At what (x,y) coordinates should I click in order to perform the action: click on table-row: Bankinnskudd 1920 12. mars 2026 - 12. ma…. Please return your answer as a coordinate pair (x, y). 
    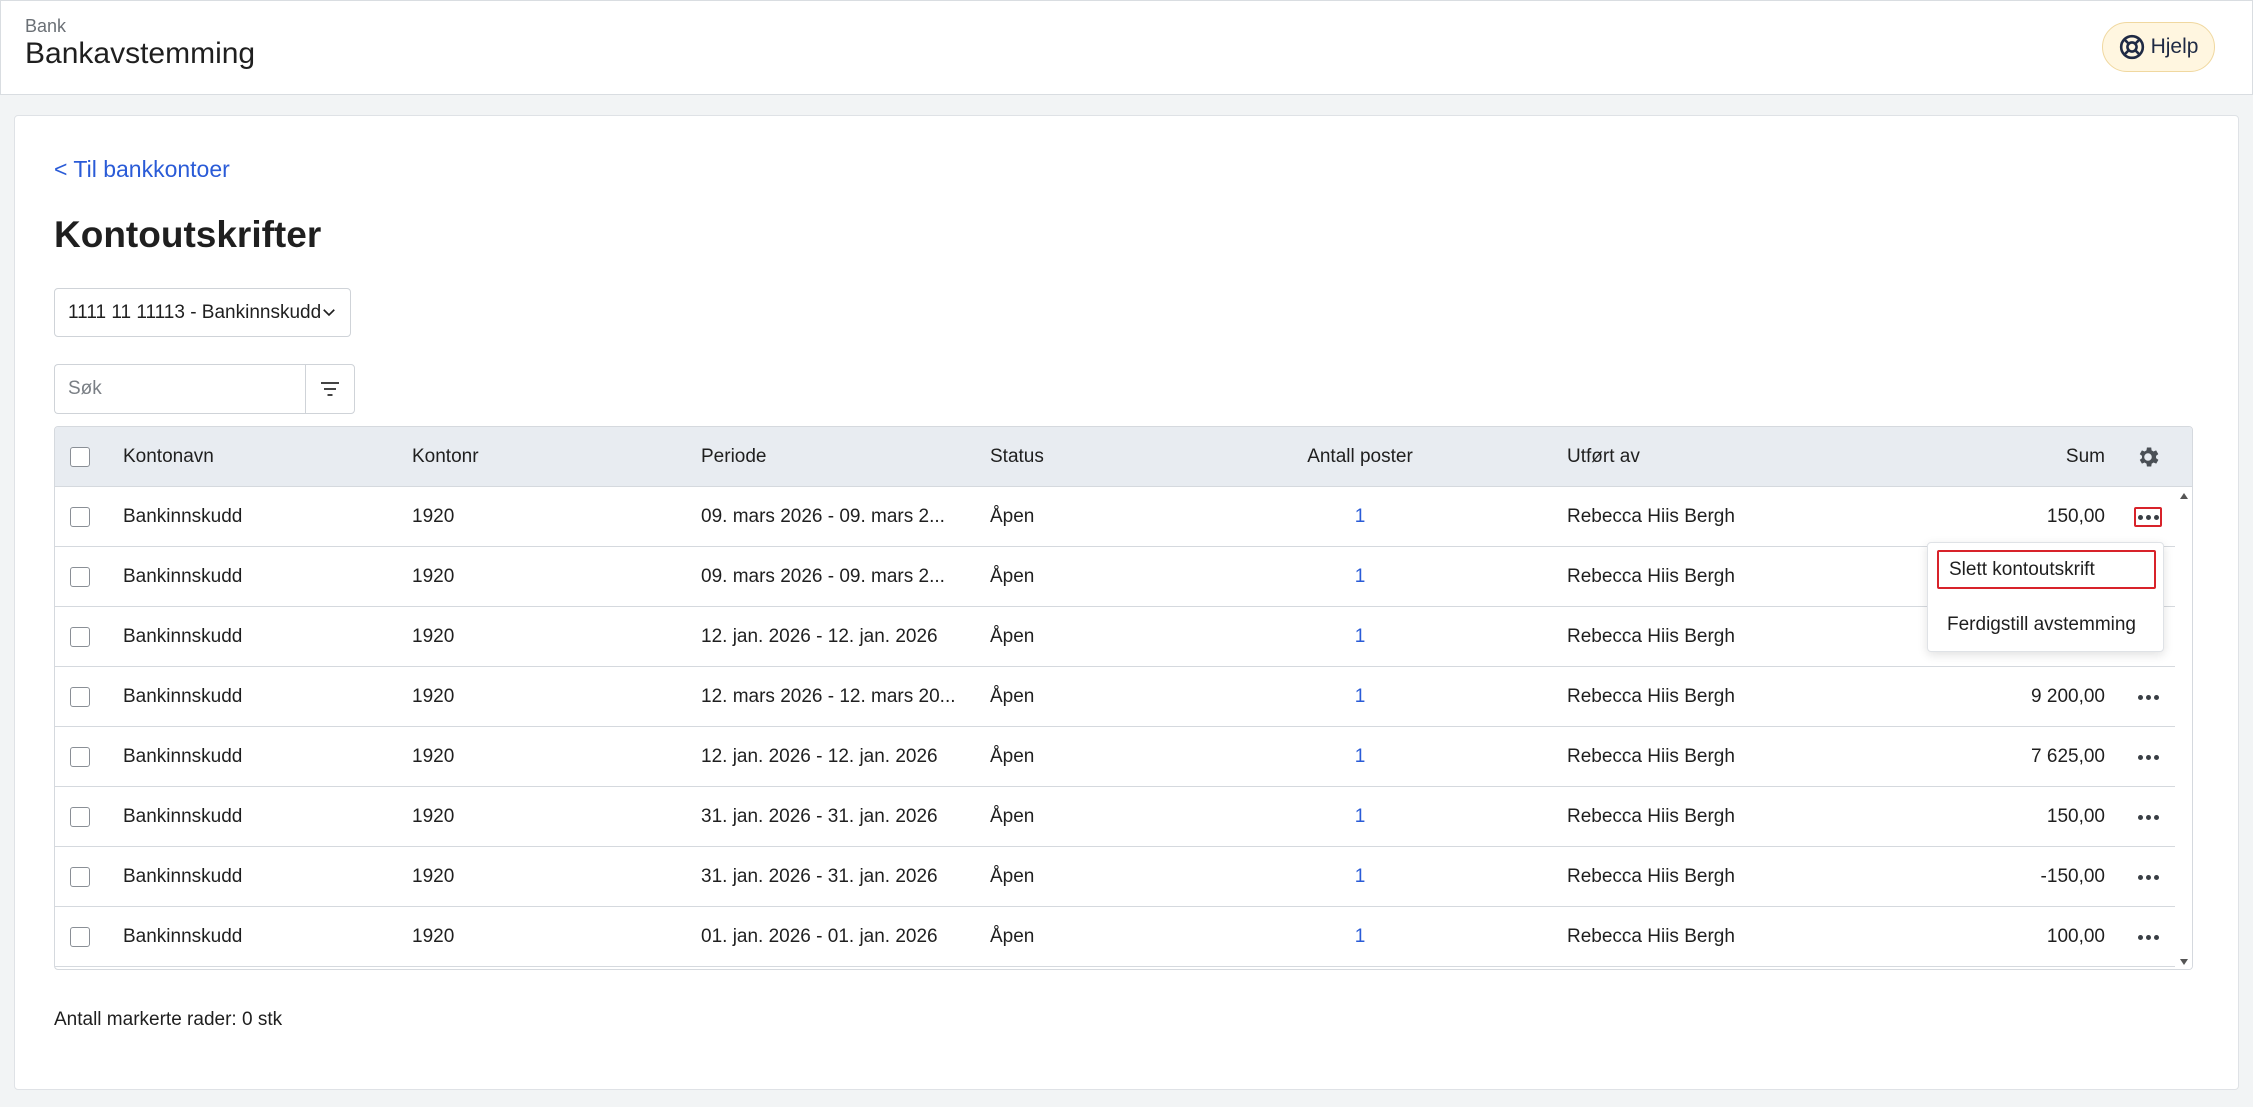
    Looking at the image, I should click on (1115, 697).